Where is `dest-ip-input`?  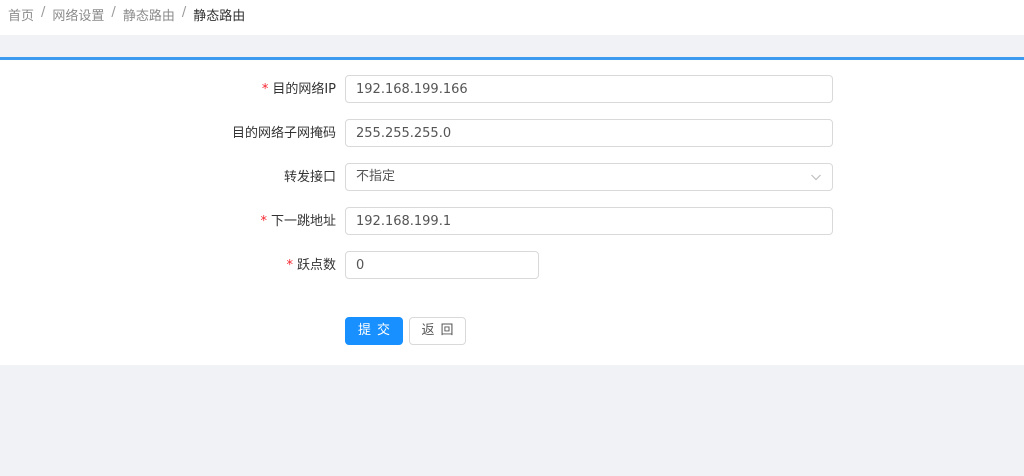 dest-ip-input is located at coordinates (589, 89).